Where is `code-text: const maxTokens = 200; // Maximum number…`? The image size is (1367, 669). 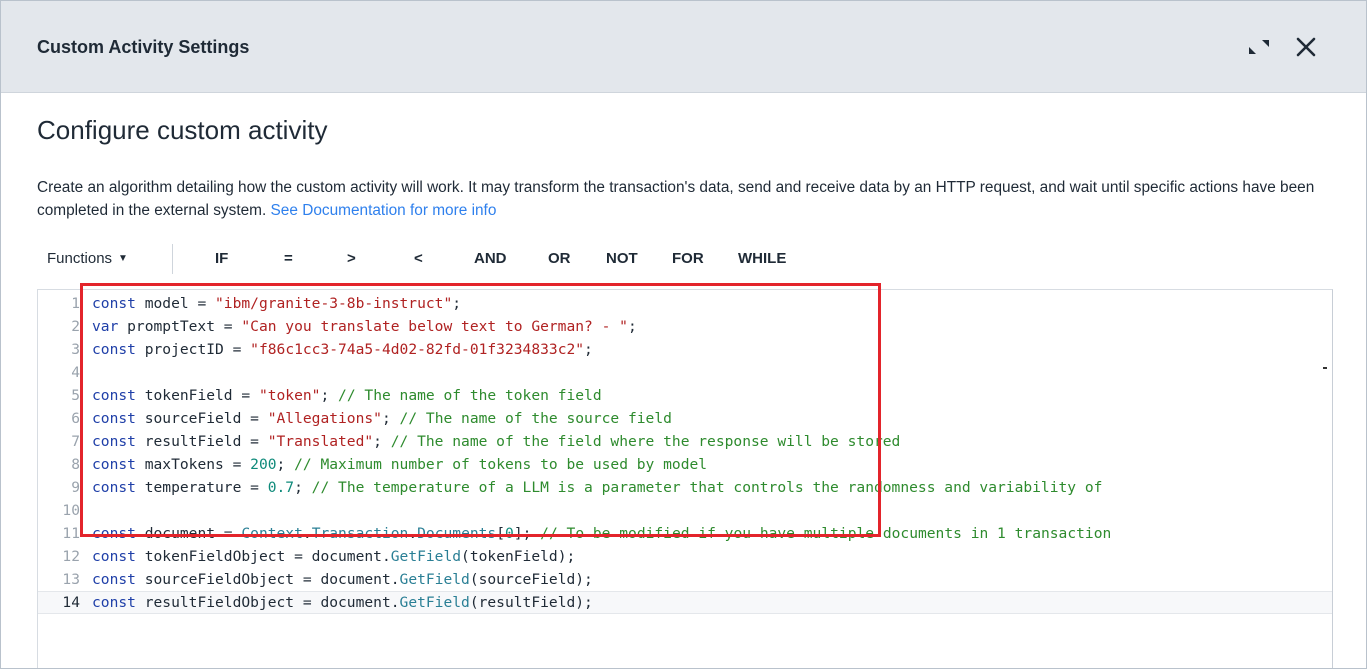
code-text: const maxTokens = 200; // Maximum number… is located at coordinates (399, 464).